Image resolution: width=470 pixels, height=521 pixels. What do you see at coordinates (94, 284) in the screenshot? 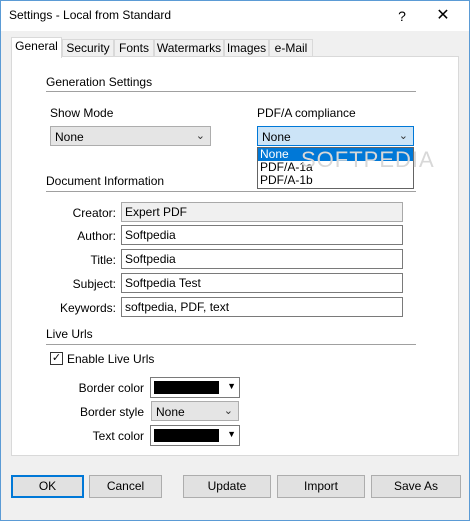
I see `subject-label: Subject:` at bounding box center [94, 284].